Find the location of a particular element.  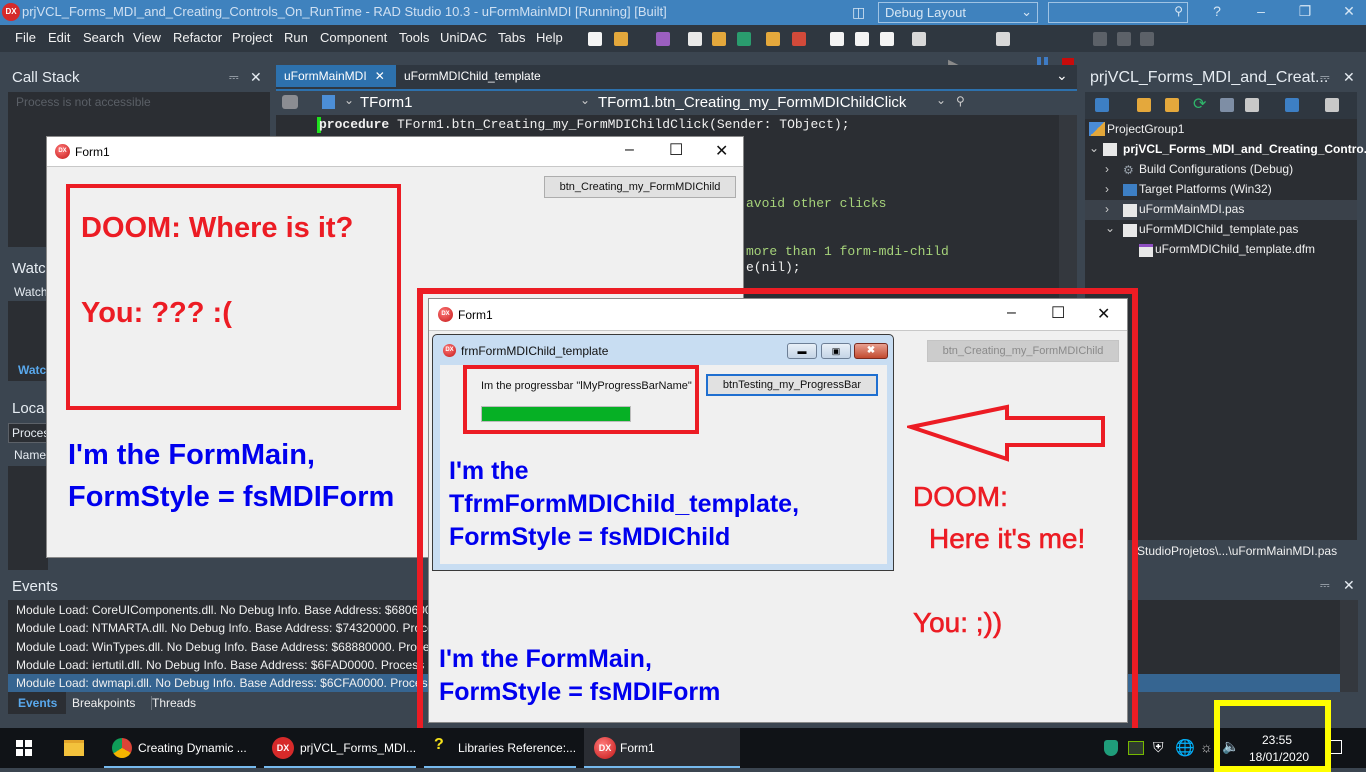

tree-item-uformmdichild-dfm: uFormMDIChild_template.dfm is located at coordinates (1235, 249).